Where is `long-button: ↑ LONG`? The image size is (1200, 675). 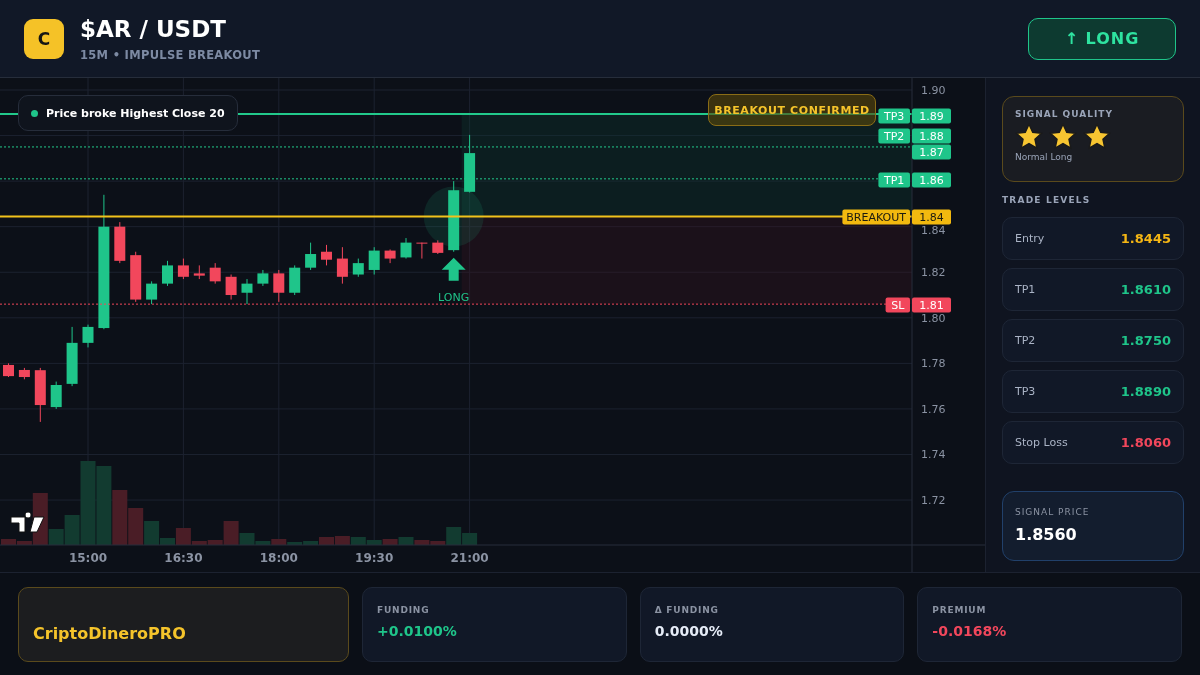 long-button: ↑ LONG is located at coordinates (1102, 38).